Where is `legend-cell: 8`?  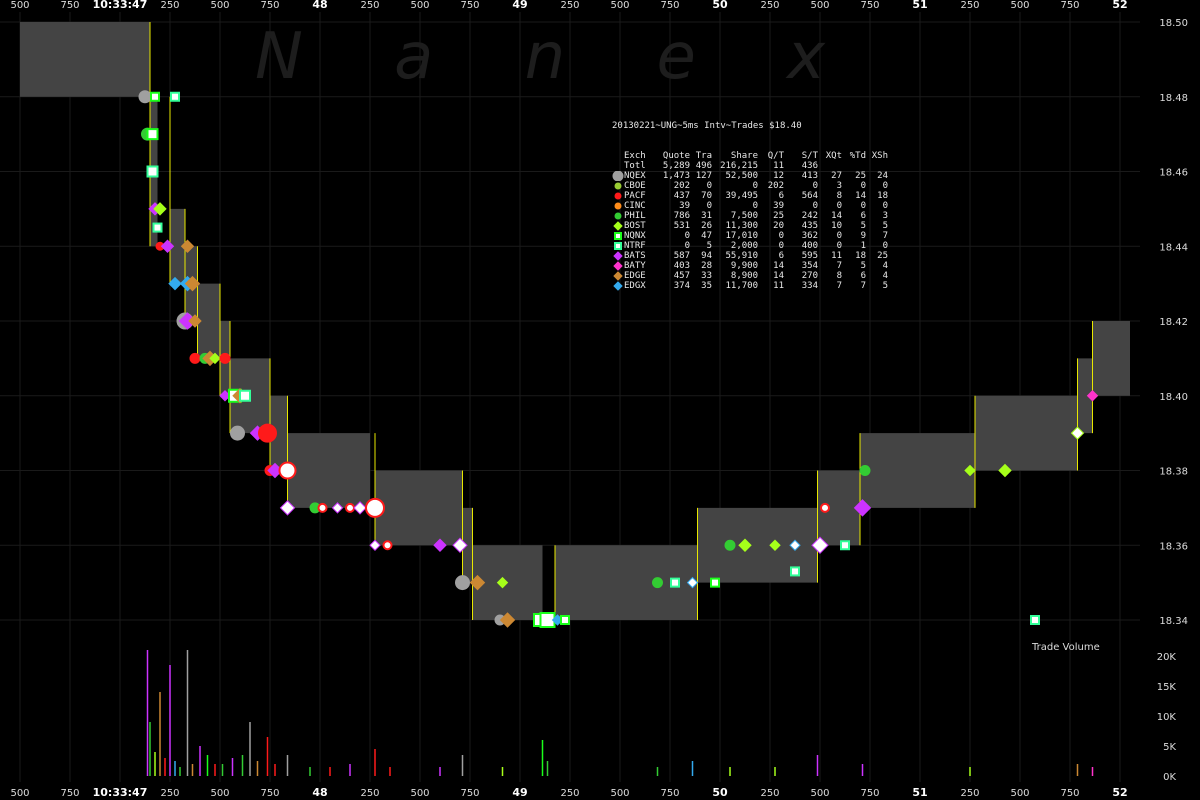
legend-cell: 8 is located at coordinates (839, 276).